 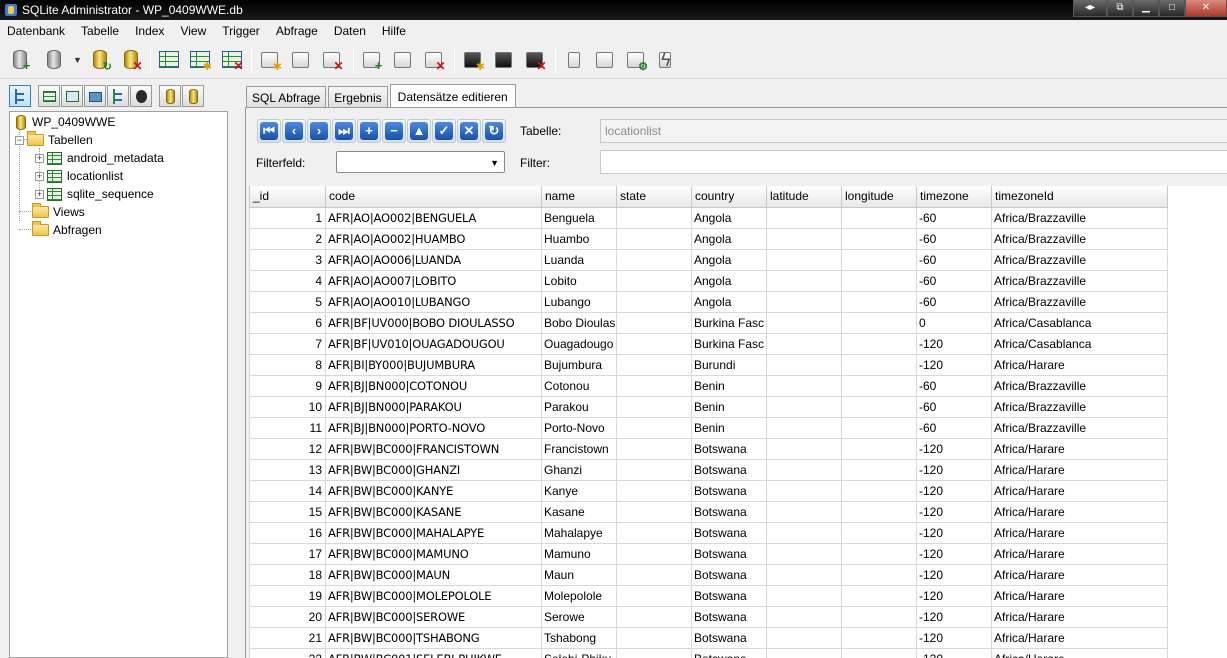 What do you see at coordinates (433, 616) in the screenshot?
I see `cell-code: AFR|BW|BC000|SEROWE` at bounding box center [433, 616].